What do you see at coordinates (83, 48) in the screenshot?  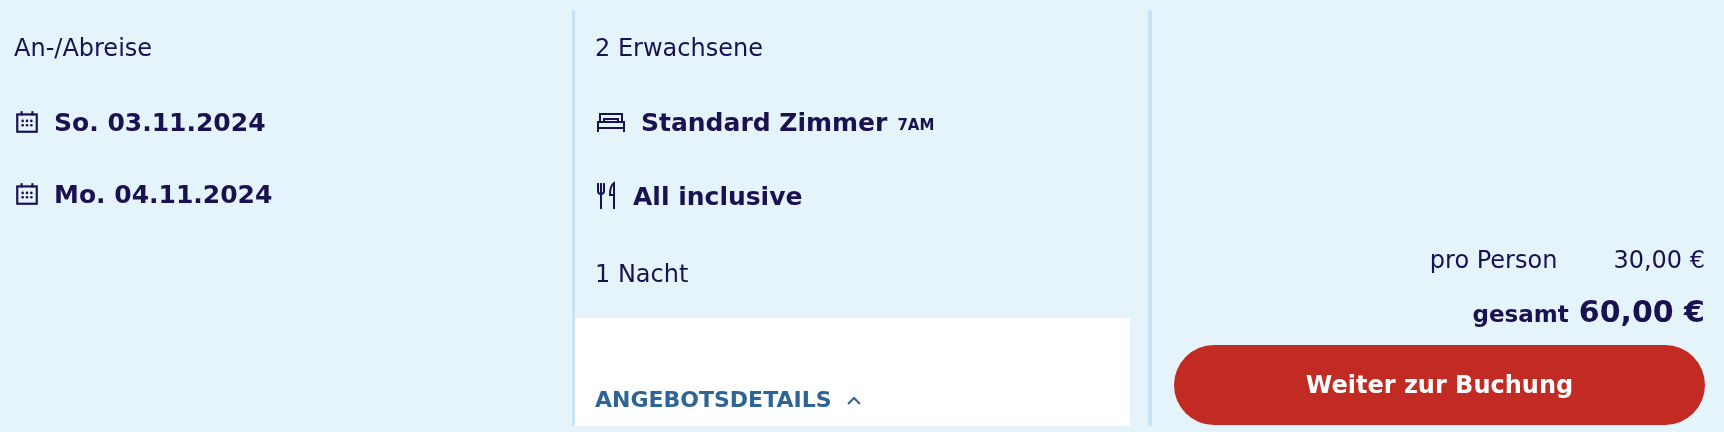 I see `travel-dates-label: An-/Abreise` at bounding box center [83, 48].